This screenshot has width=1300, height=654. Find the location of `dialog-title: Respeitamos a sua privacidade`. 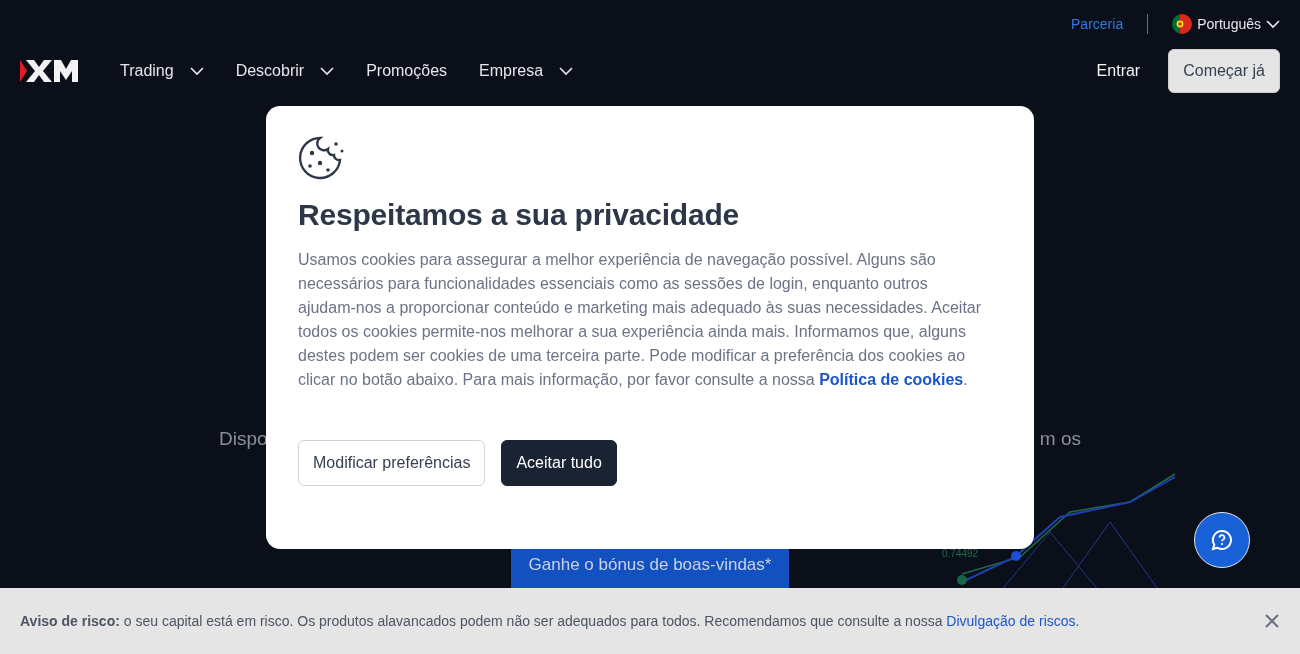

dialog-title: Respeitamos a sua privacidade is located at coordinates (519, 215).